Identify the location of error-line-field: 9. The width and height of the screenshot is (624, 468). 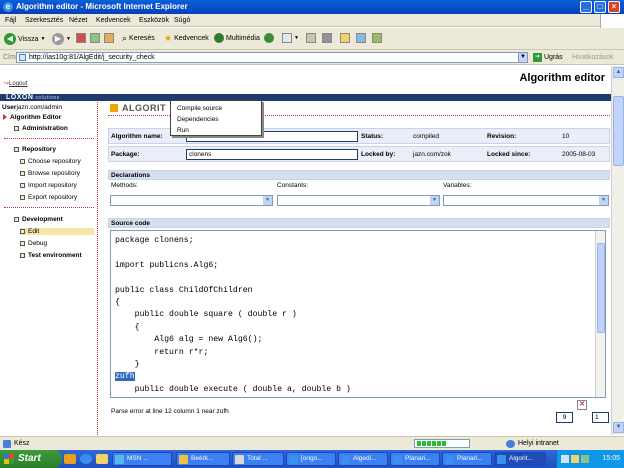
(564, 417).